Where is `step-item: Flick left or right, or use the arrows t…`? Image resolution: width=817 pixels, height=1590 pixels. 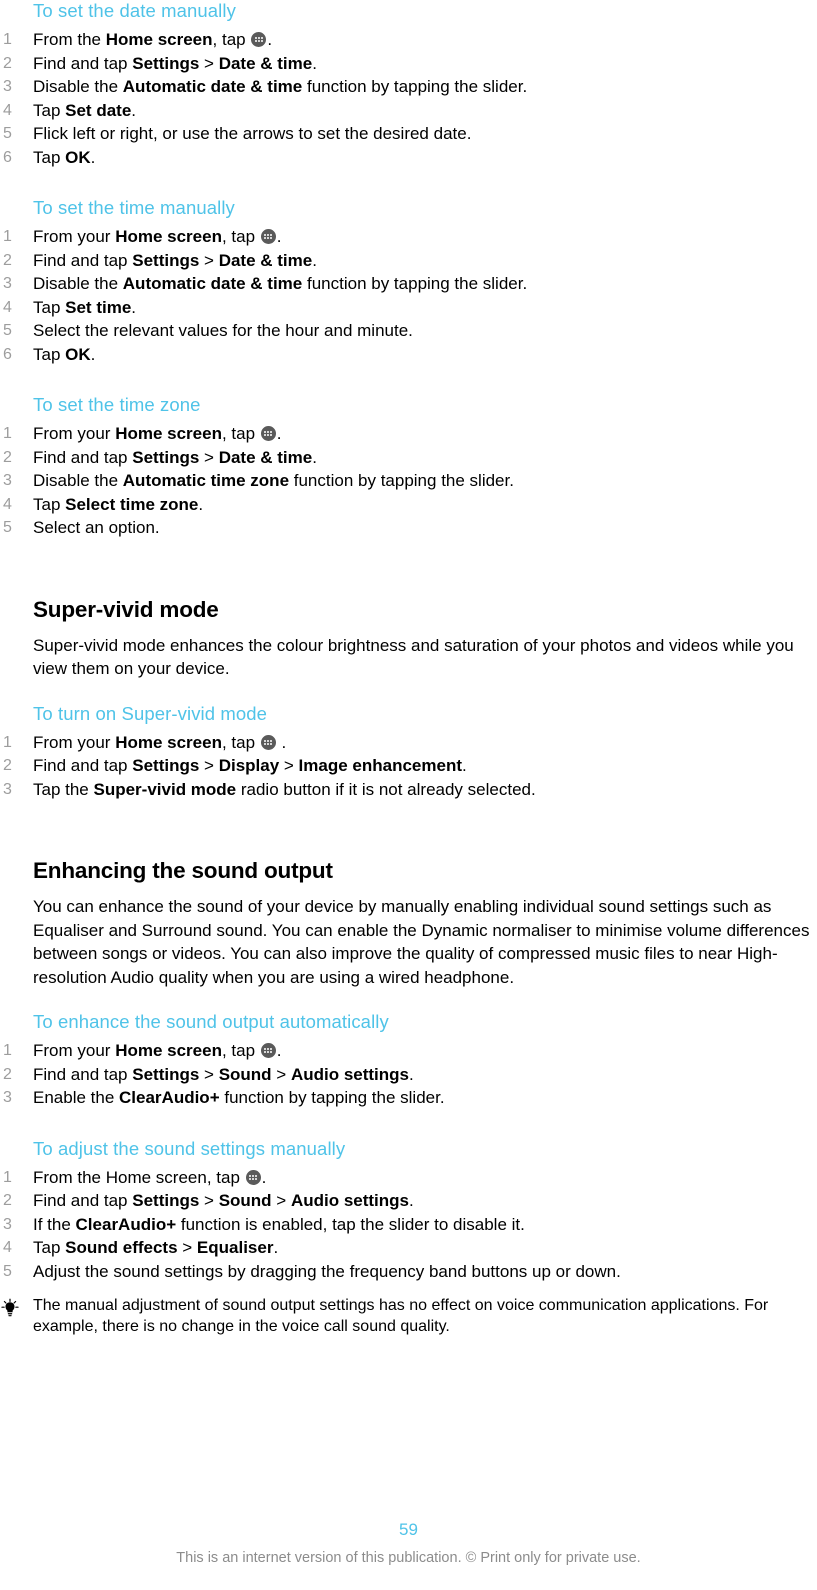 step-item: Flick left or right, or use the arrows t… is located at coordinates (408, 134).